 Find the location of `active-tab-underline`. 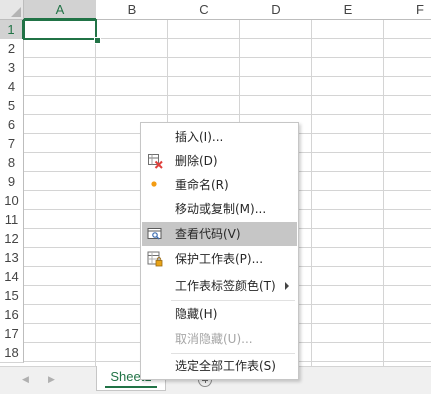

active-tab-underline is located at coordinates (131, 387).